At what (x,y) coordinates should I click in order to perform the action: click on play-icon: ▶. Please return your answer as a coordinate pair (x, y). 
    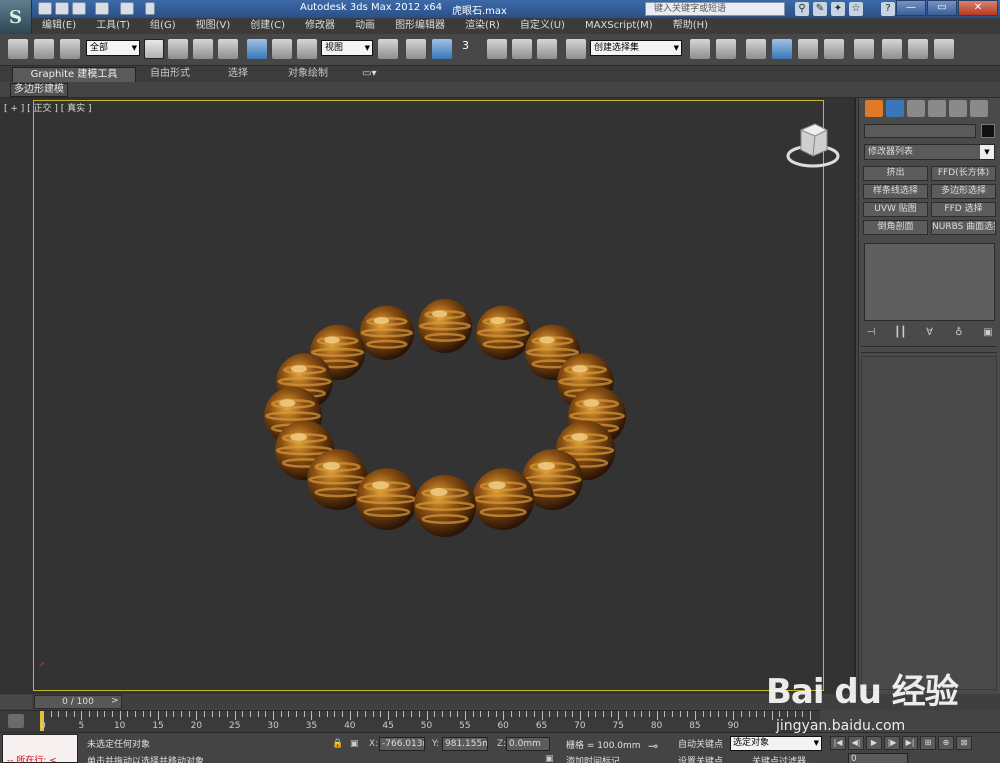
    Looking at the image, I should click on (874, 743).